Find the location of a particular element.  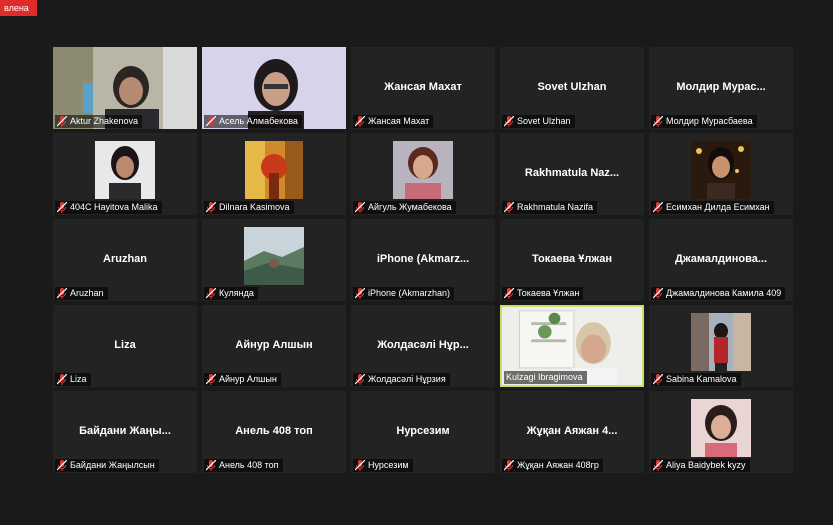

participant-tile: Айнур Алшын Айнур Алшын is located at coordinates (274, 346).